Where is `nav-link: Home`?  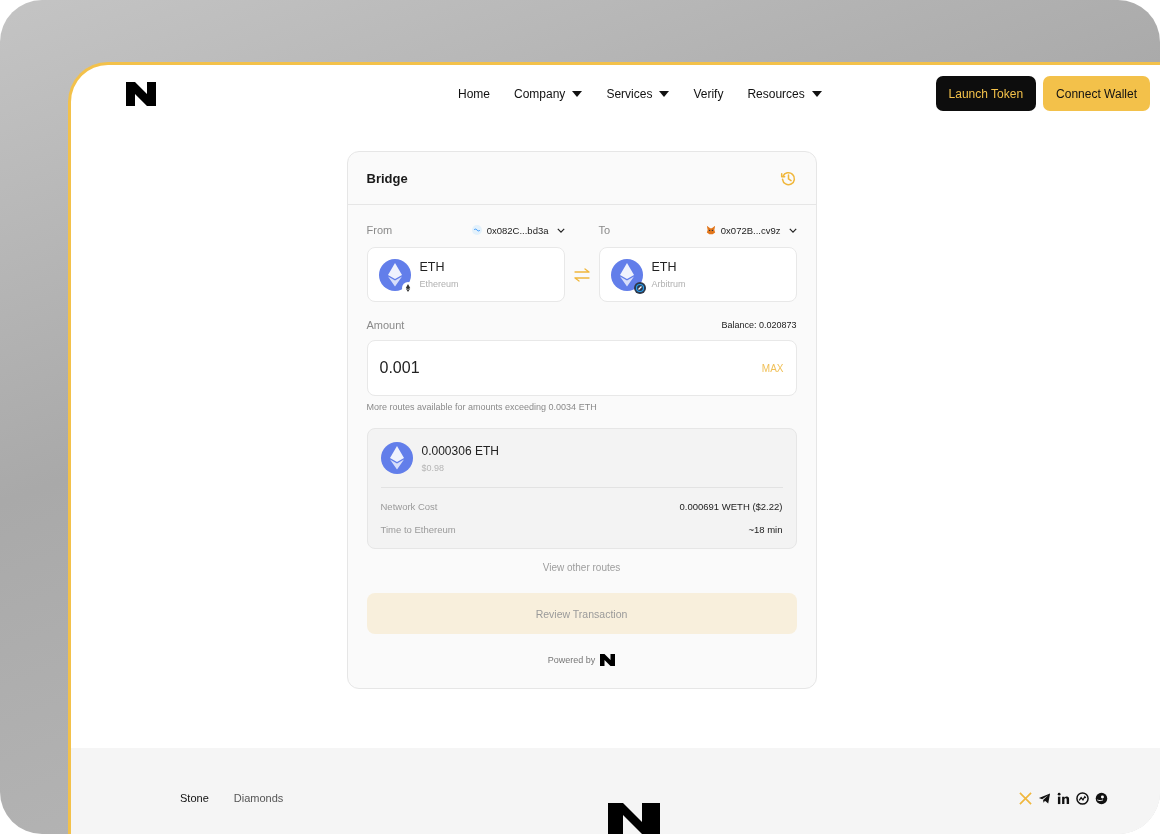 nav-link: Home is located at coordinates (474, 93).